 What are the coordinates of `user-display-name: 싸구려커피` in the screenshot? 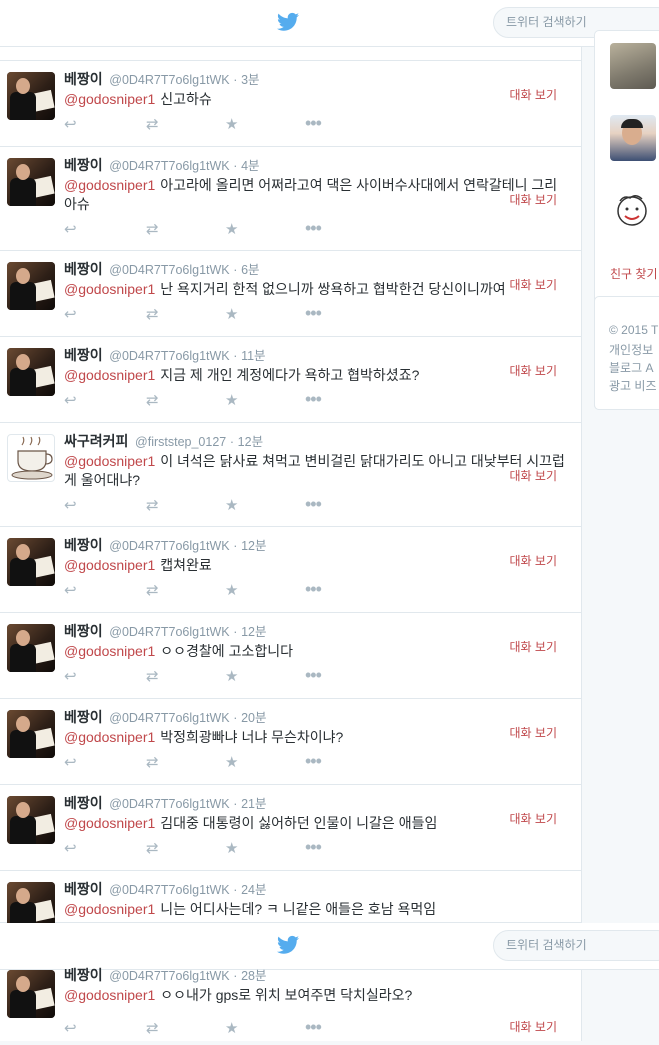 It's located at (96, 441).